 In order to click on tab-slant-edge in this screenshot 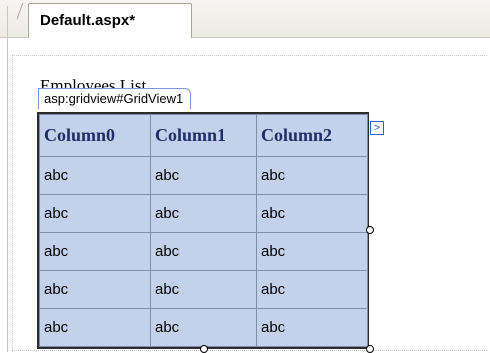, I will do `click(24, 20)`.